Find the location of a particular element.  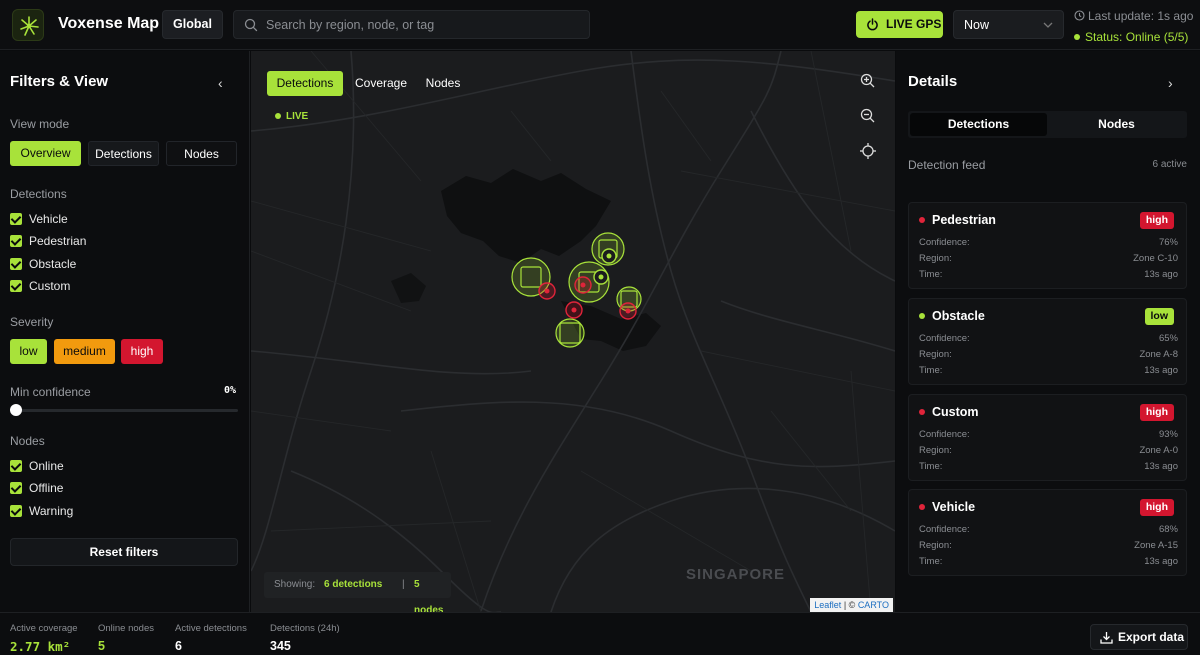

checkbox-online: Online is located at coordinates (37, 466).